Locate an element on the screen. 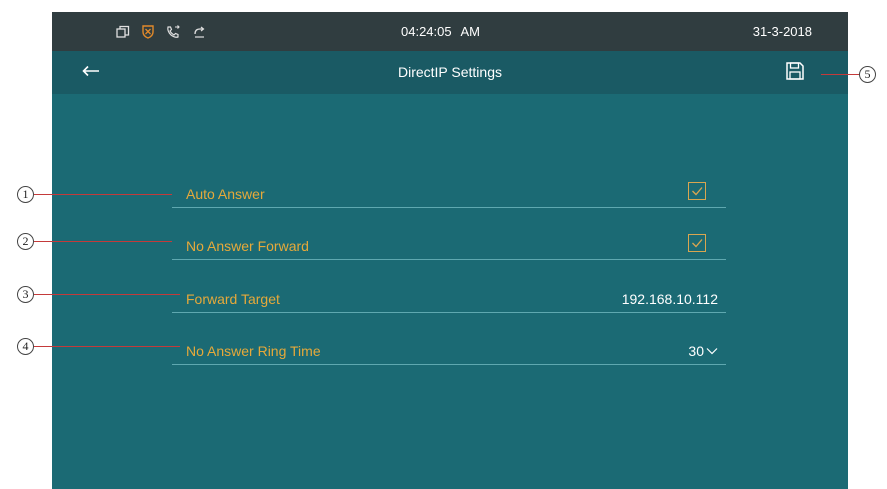  forward-target-label: Forward Target is located at coordinates (233, 299).